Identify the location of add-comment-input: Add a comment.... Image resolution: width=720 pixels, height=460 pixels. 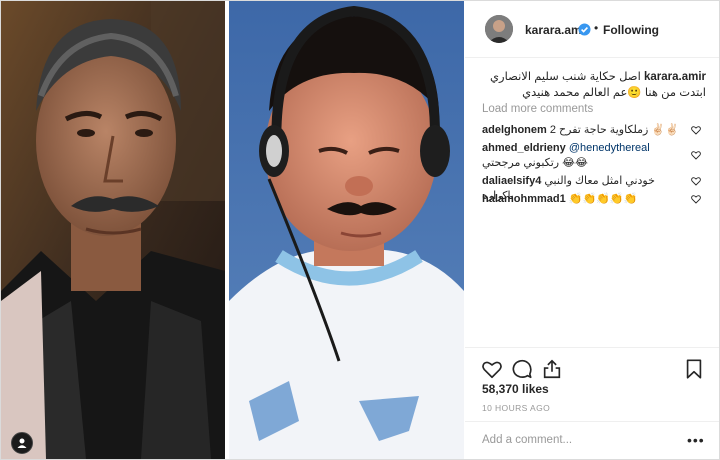
(527, 440).